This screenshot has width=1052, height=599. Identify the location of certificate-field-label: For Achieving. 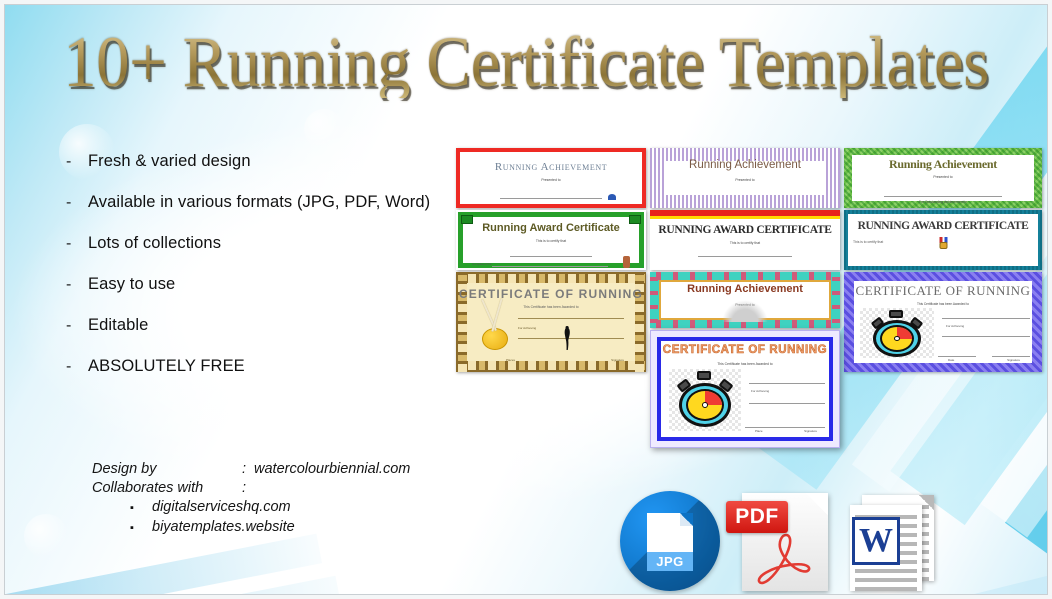
(760, 391).